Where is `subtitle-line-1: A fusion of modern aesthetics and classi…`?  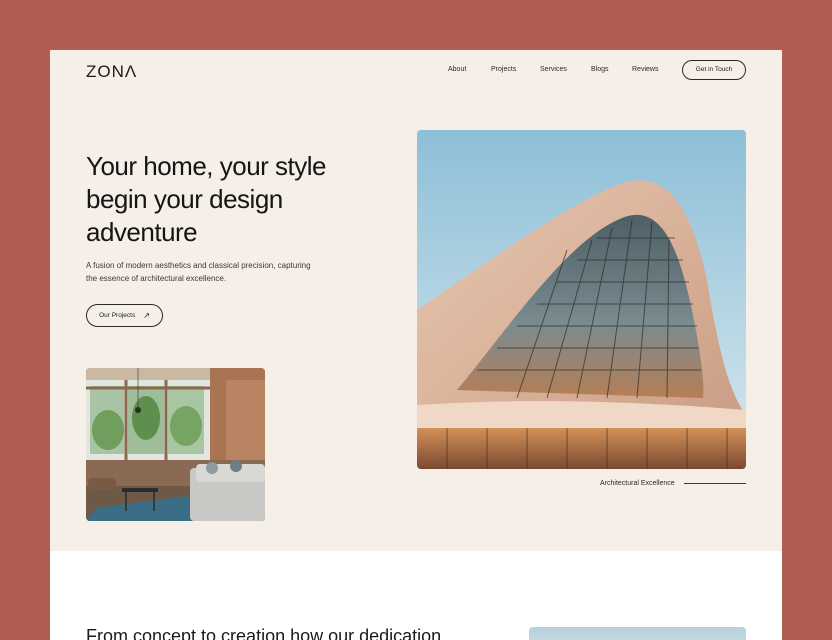
subtitle-line-1: A fusion of modern aesthetics and classi… is located at coordinates (198, 265).